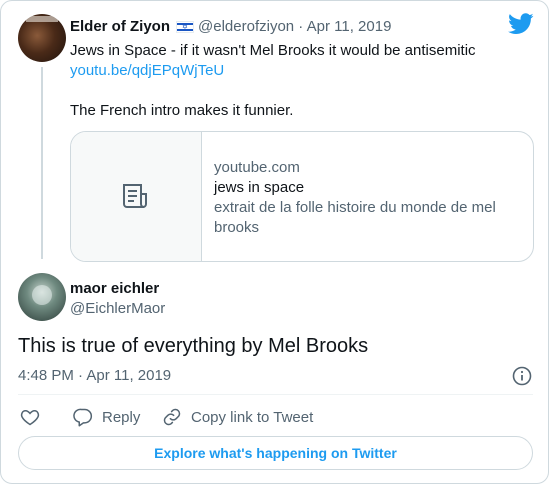  What do you see at coordinates (120, 26) in the screenshot?
I see `quoted-author-name: Elder of Ziyon` at bounding box center [120, 26].